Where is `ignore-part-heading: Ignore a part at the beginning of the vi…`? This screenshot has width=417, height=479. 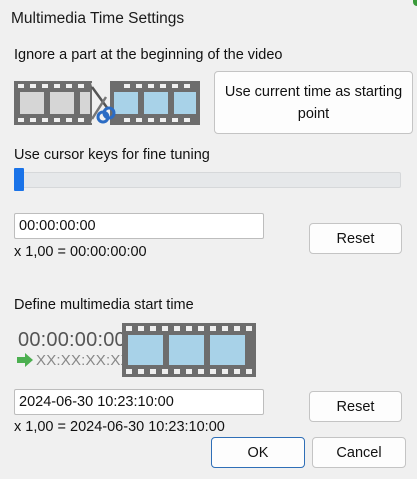
ignore-part-heading: Ignore a part at the beginning of the vi… is located at coordinates (148, 55).